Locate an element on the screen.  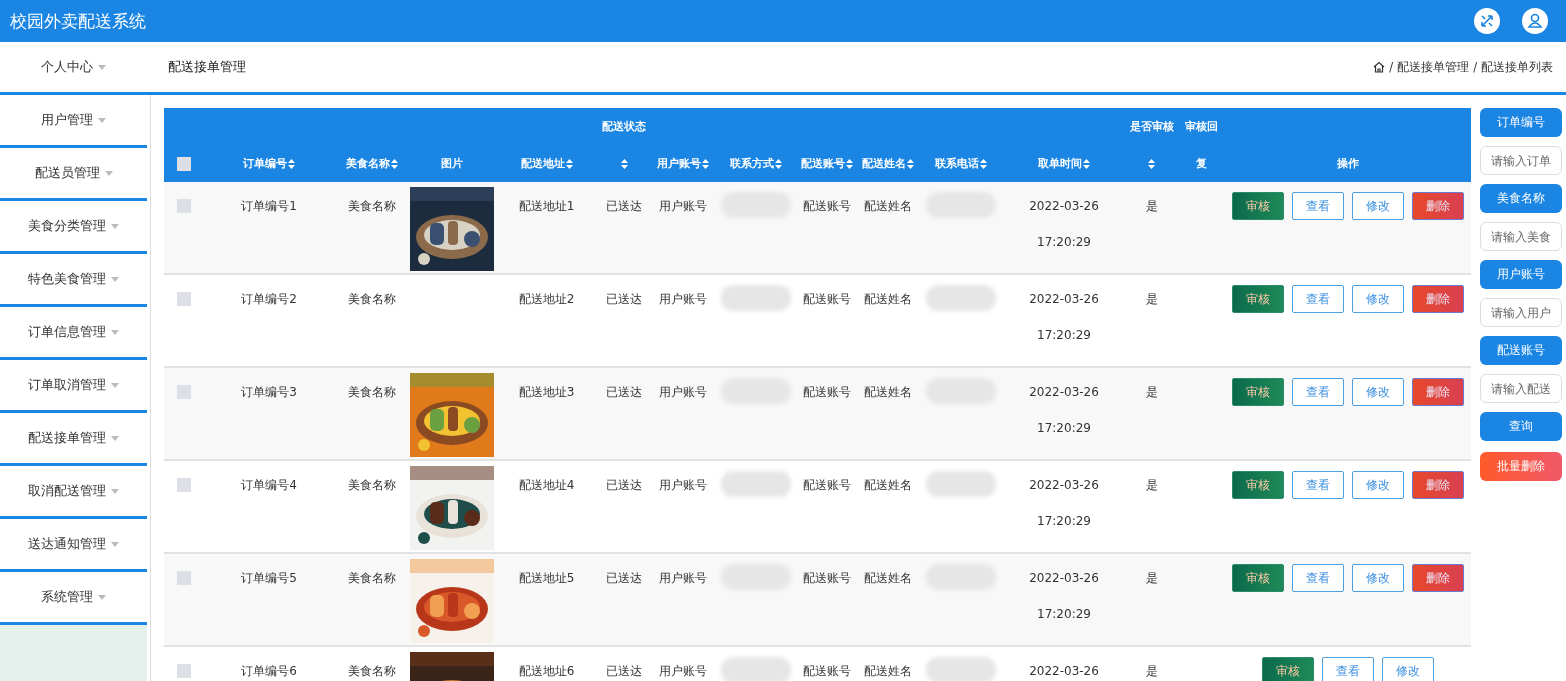
user-icon is located at coordinates (1535, 21).